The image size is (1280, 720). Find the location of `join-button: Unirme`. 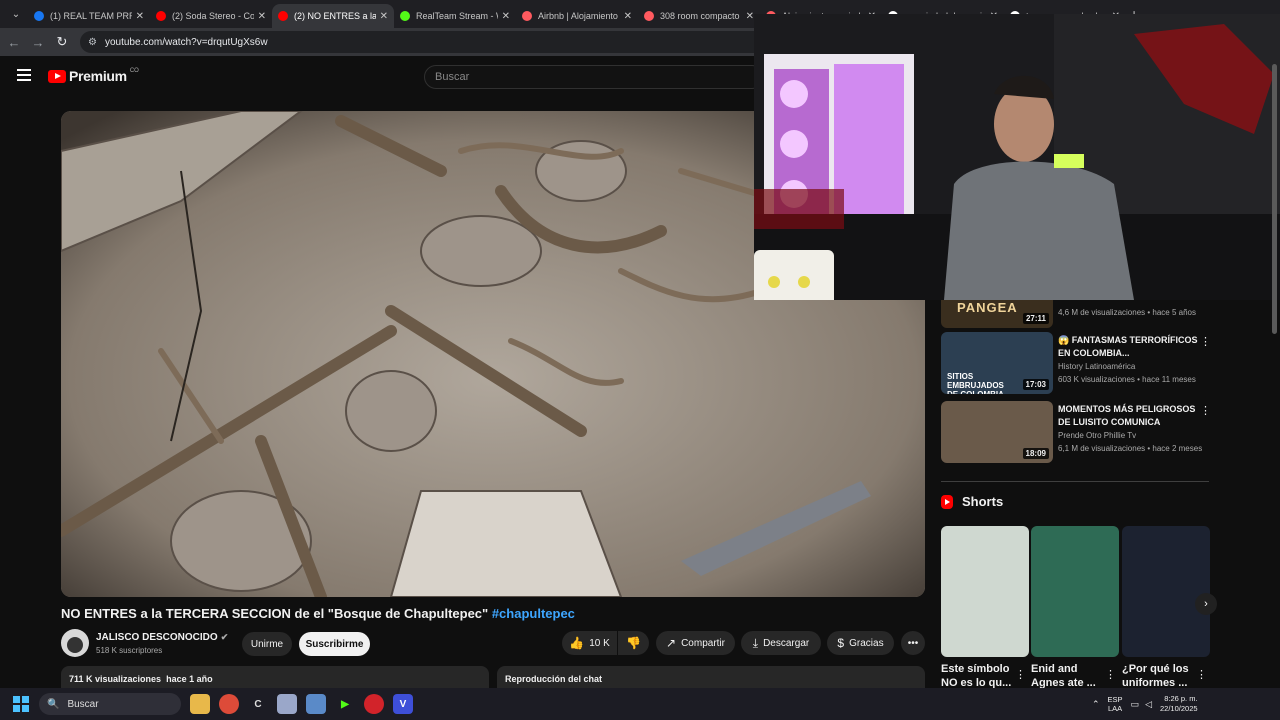

join-button: Unirme is located at coordinates (267, 644).